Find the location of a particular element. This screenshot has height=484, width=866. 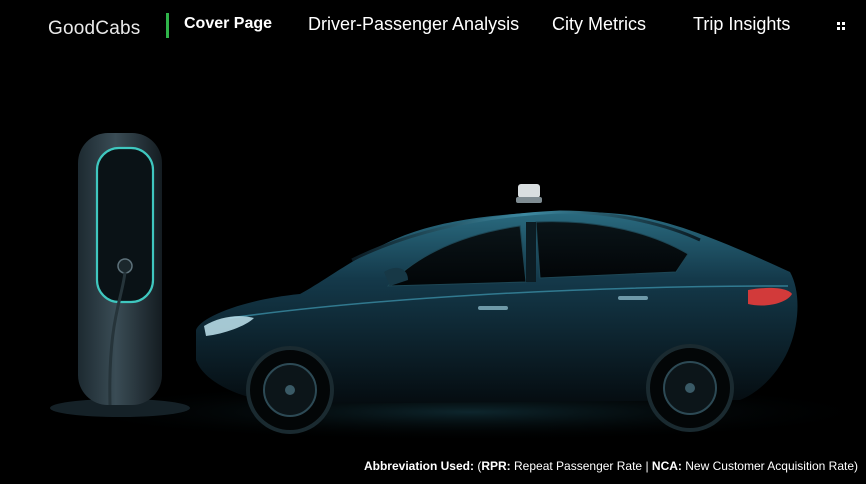

grid-icon is located at coordinates (841, 26).